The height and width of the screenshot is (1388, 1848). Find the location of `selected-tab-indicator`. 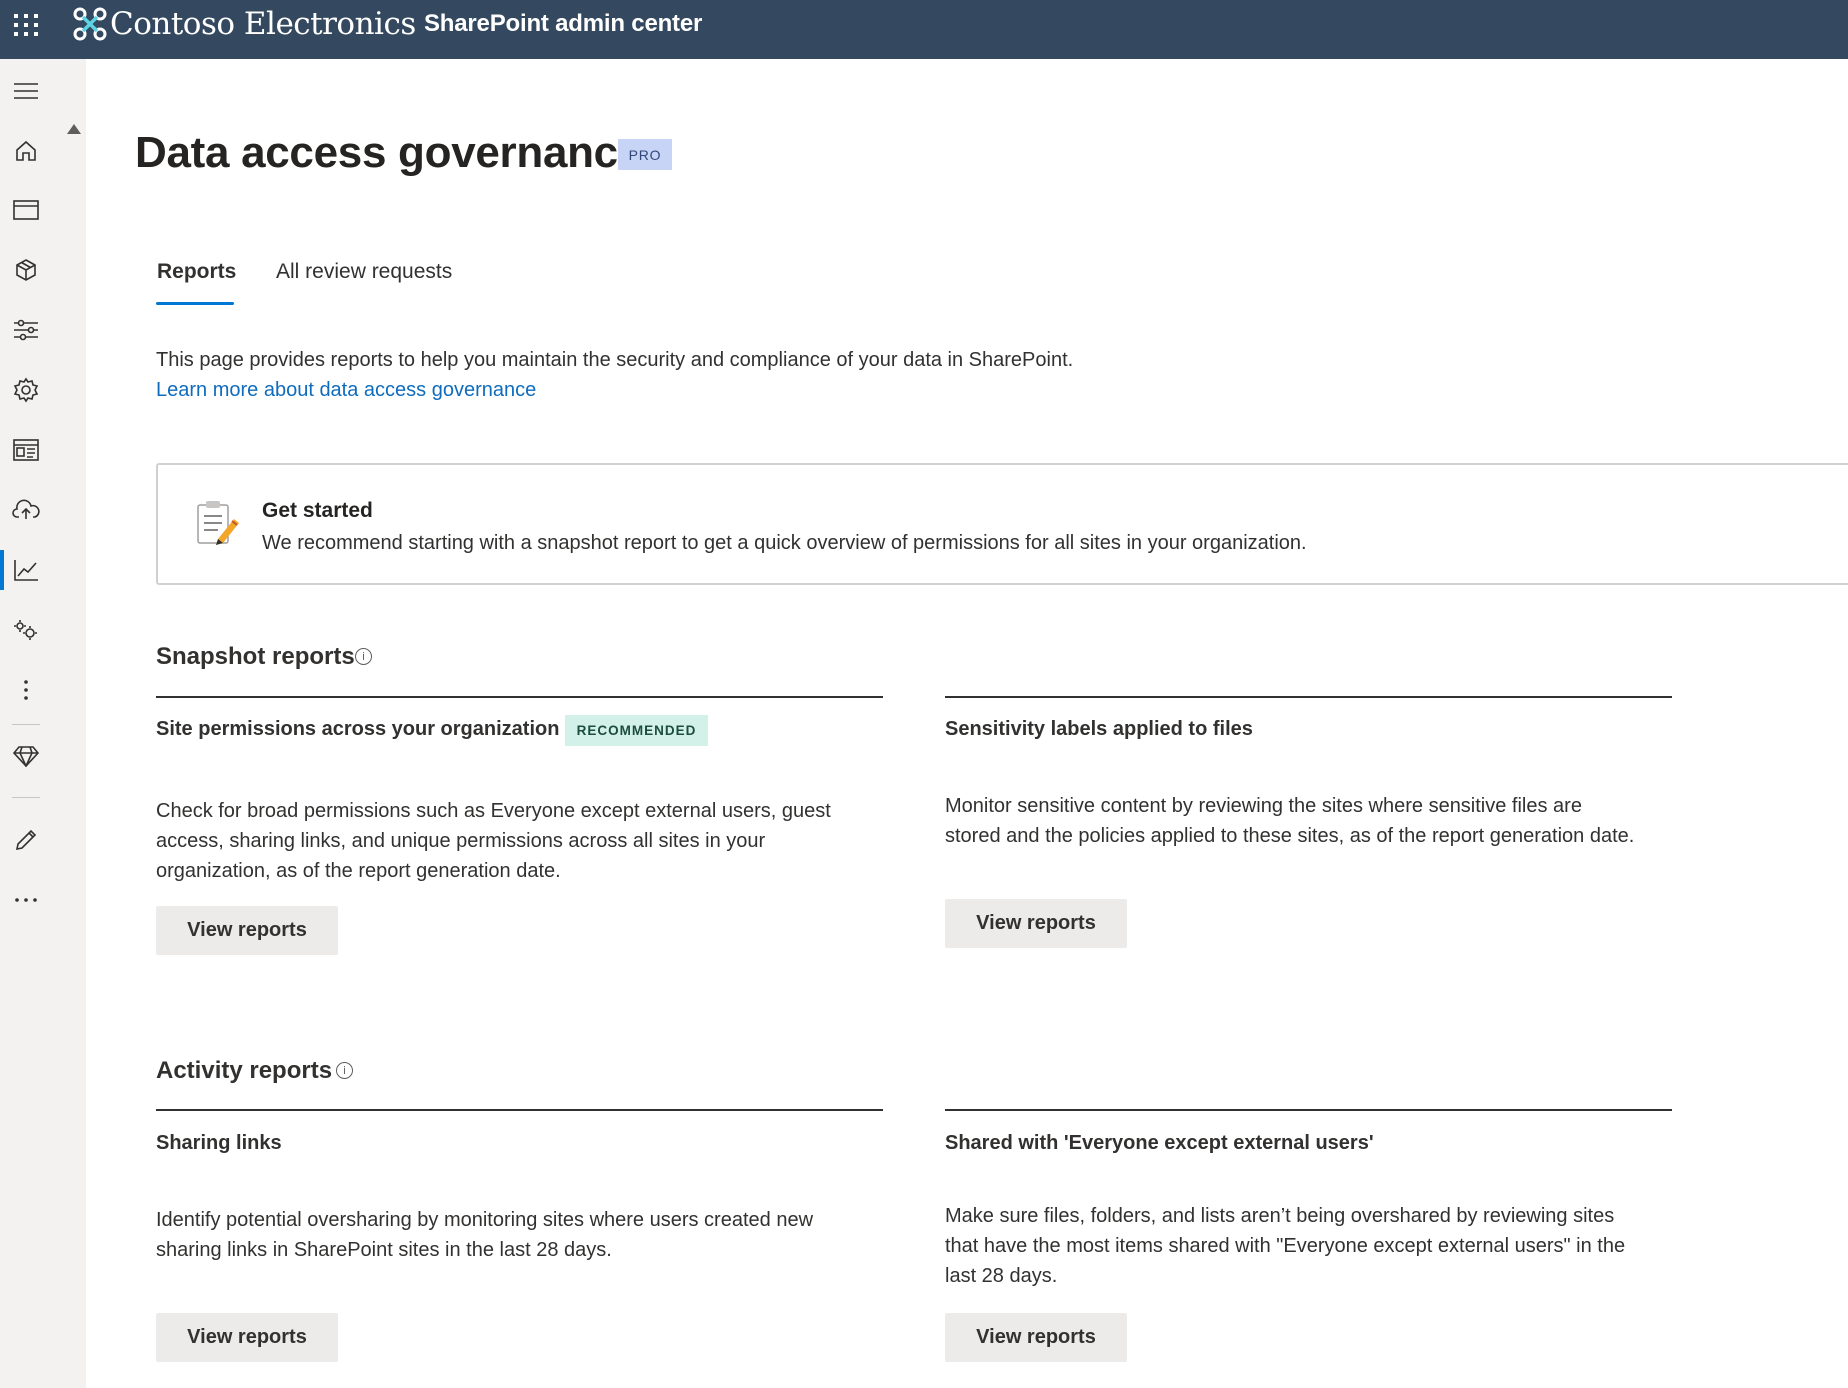

selected-tab-indicator is located at coordinates (195, 303).